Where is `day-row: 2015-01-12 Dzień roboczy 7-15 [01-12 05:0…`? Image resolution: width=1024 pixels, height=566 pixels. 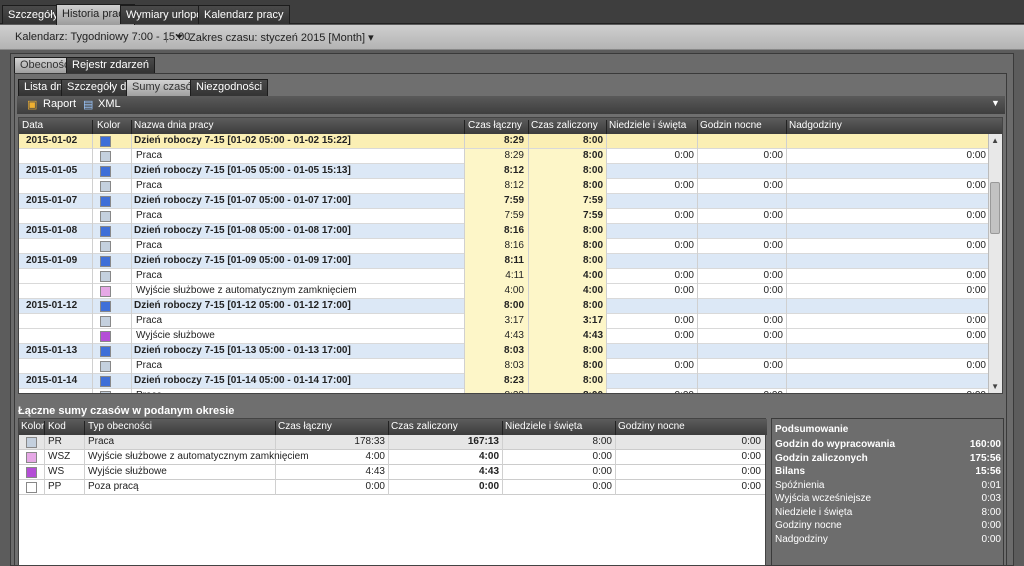 day-row: 2015-01-12 Dzień roboczy 7-15 [01-12 05:0… is located at coordinates (504, 306).